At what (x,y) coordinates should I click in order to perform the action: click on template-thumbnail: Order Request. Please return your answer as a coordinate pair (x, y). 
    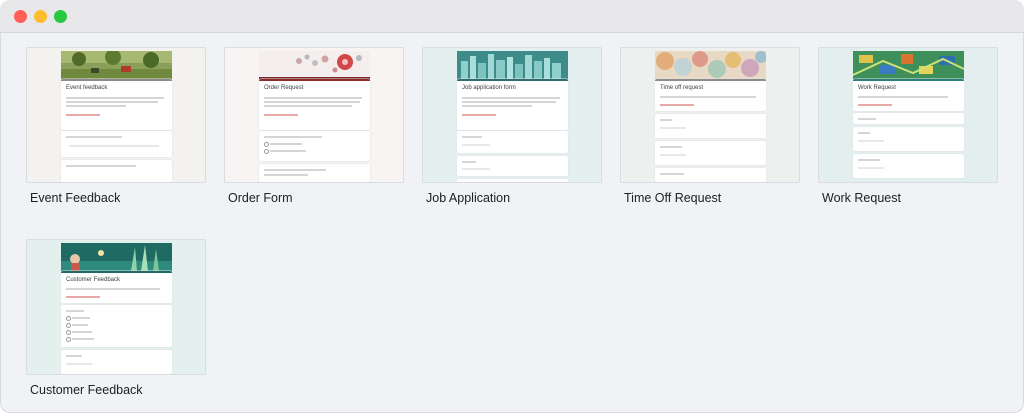
    Looking at the image, I should click on (314, 115).